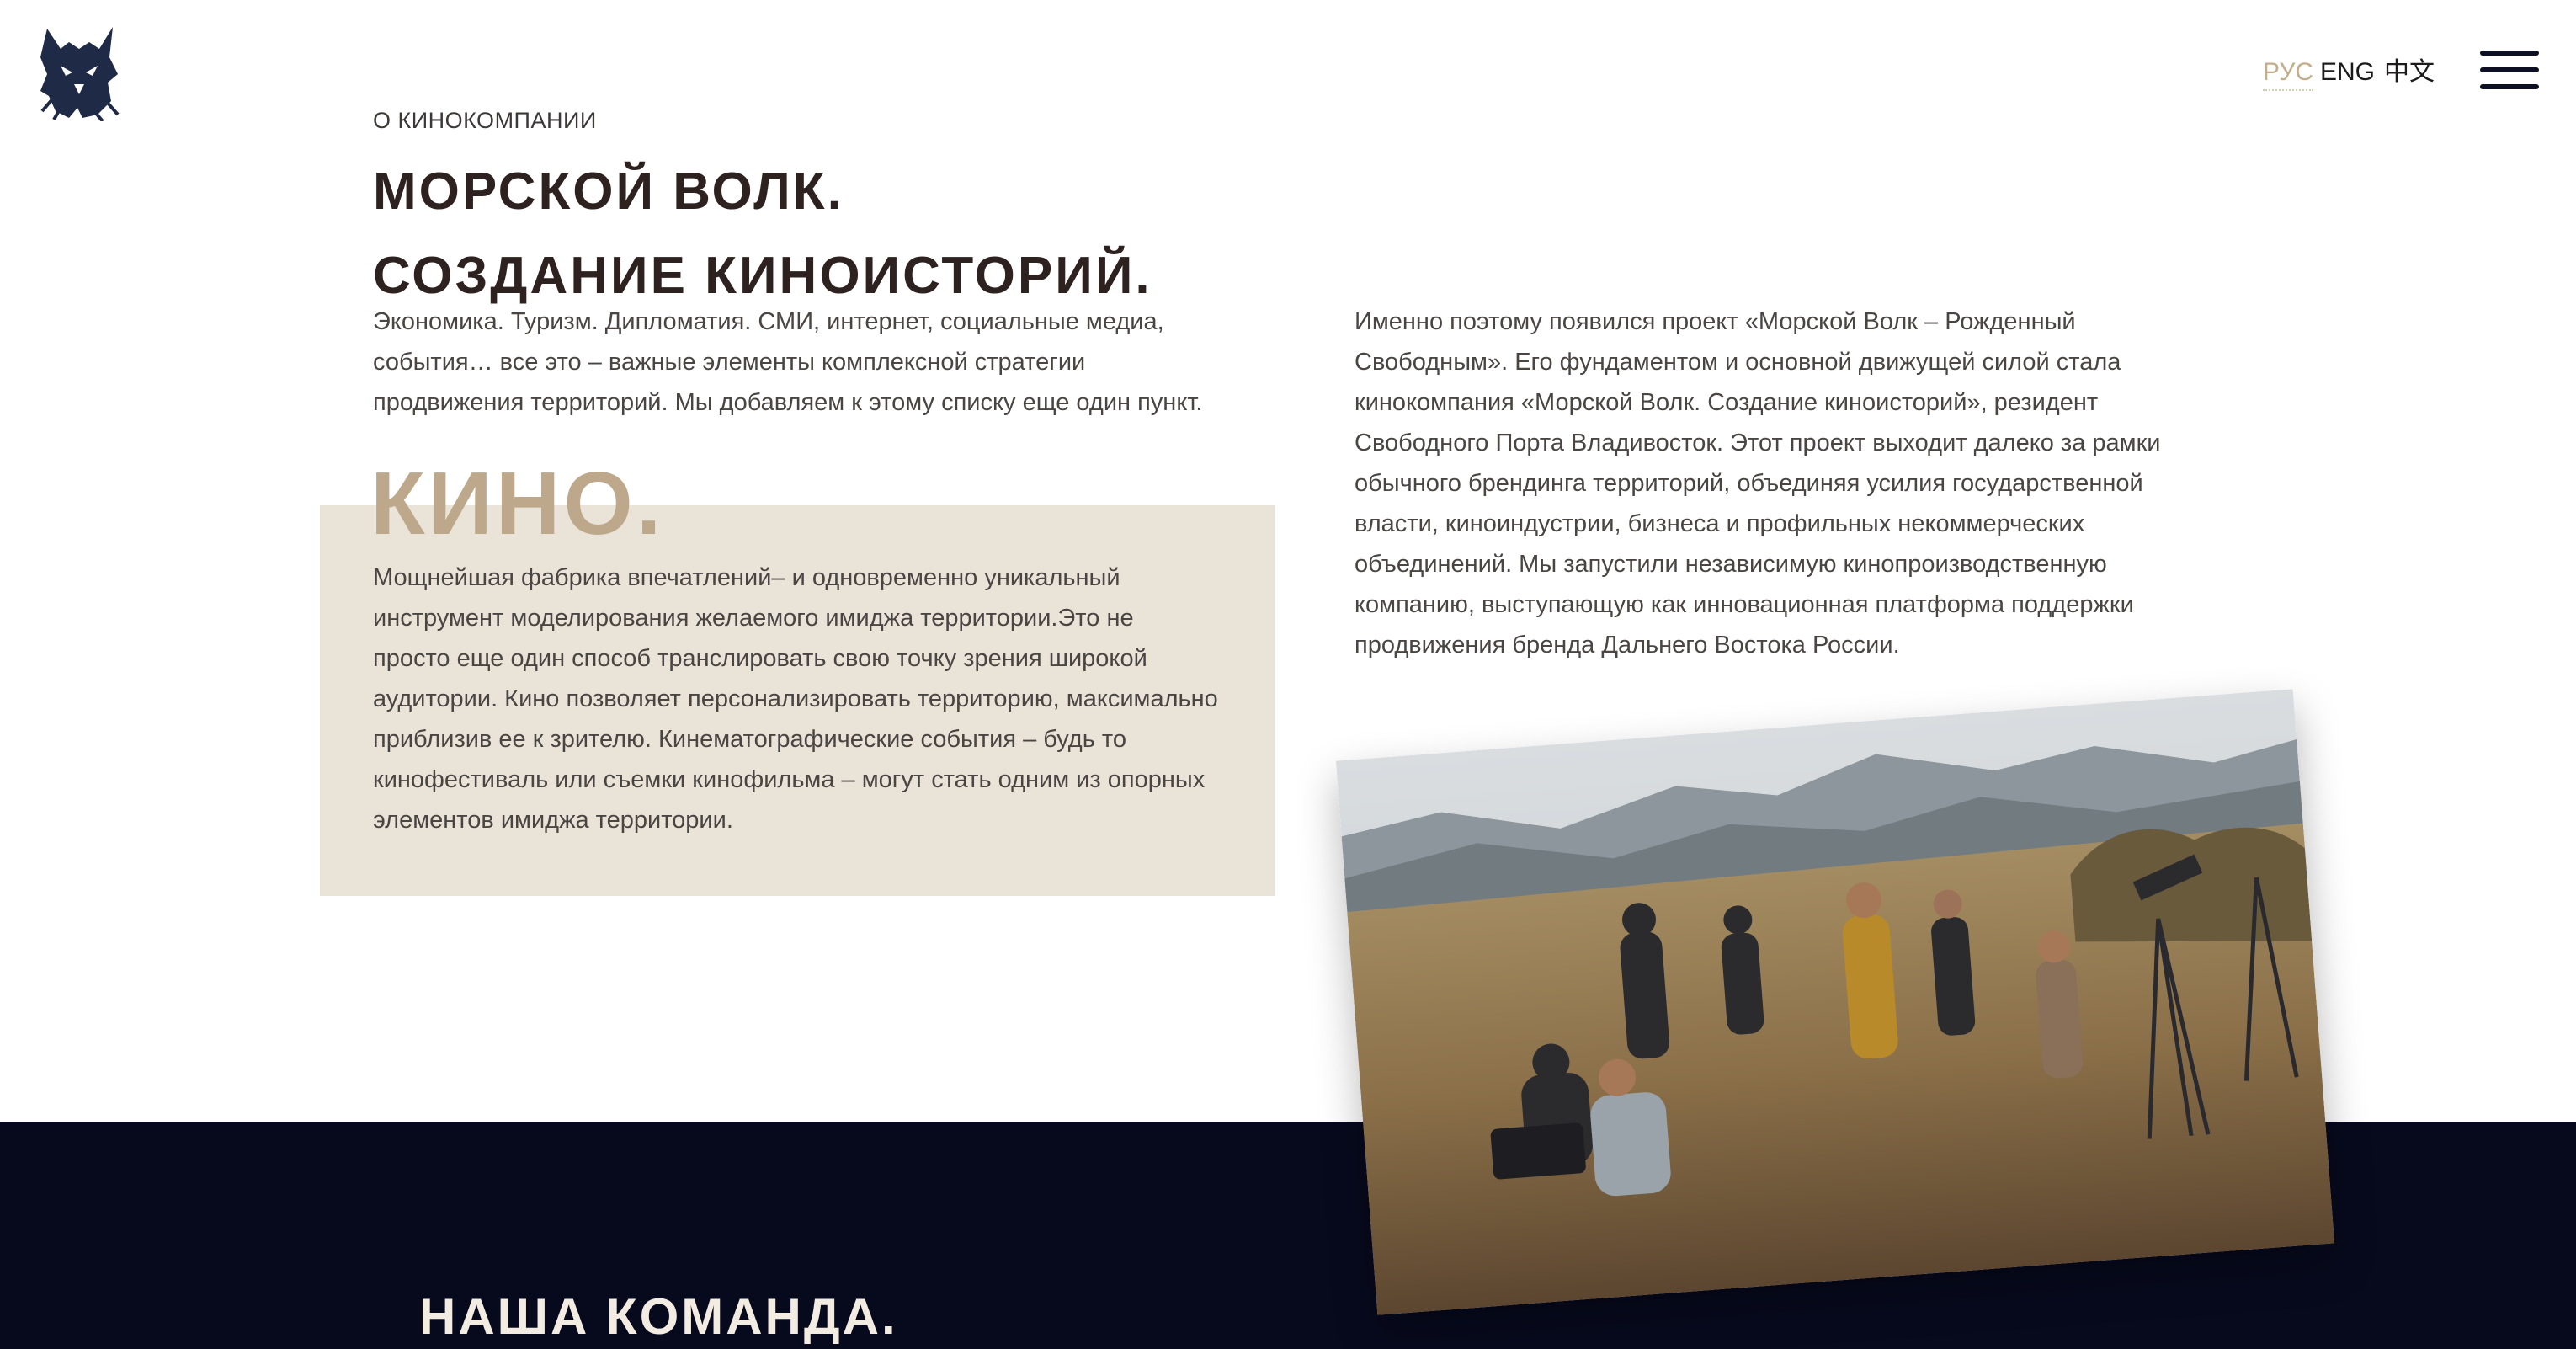  Describe the element at coordinates (763, 234) in the screenshot. I see `page-title: МОРСКОЙ ВОЛК. СОЗДАНИЕ КИНОИСТОРИЙ.` at that location.